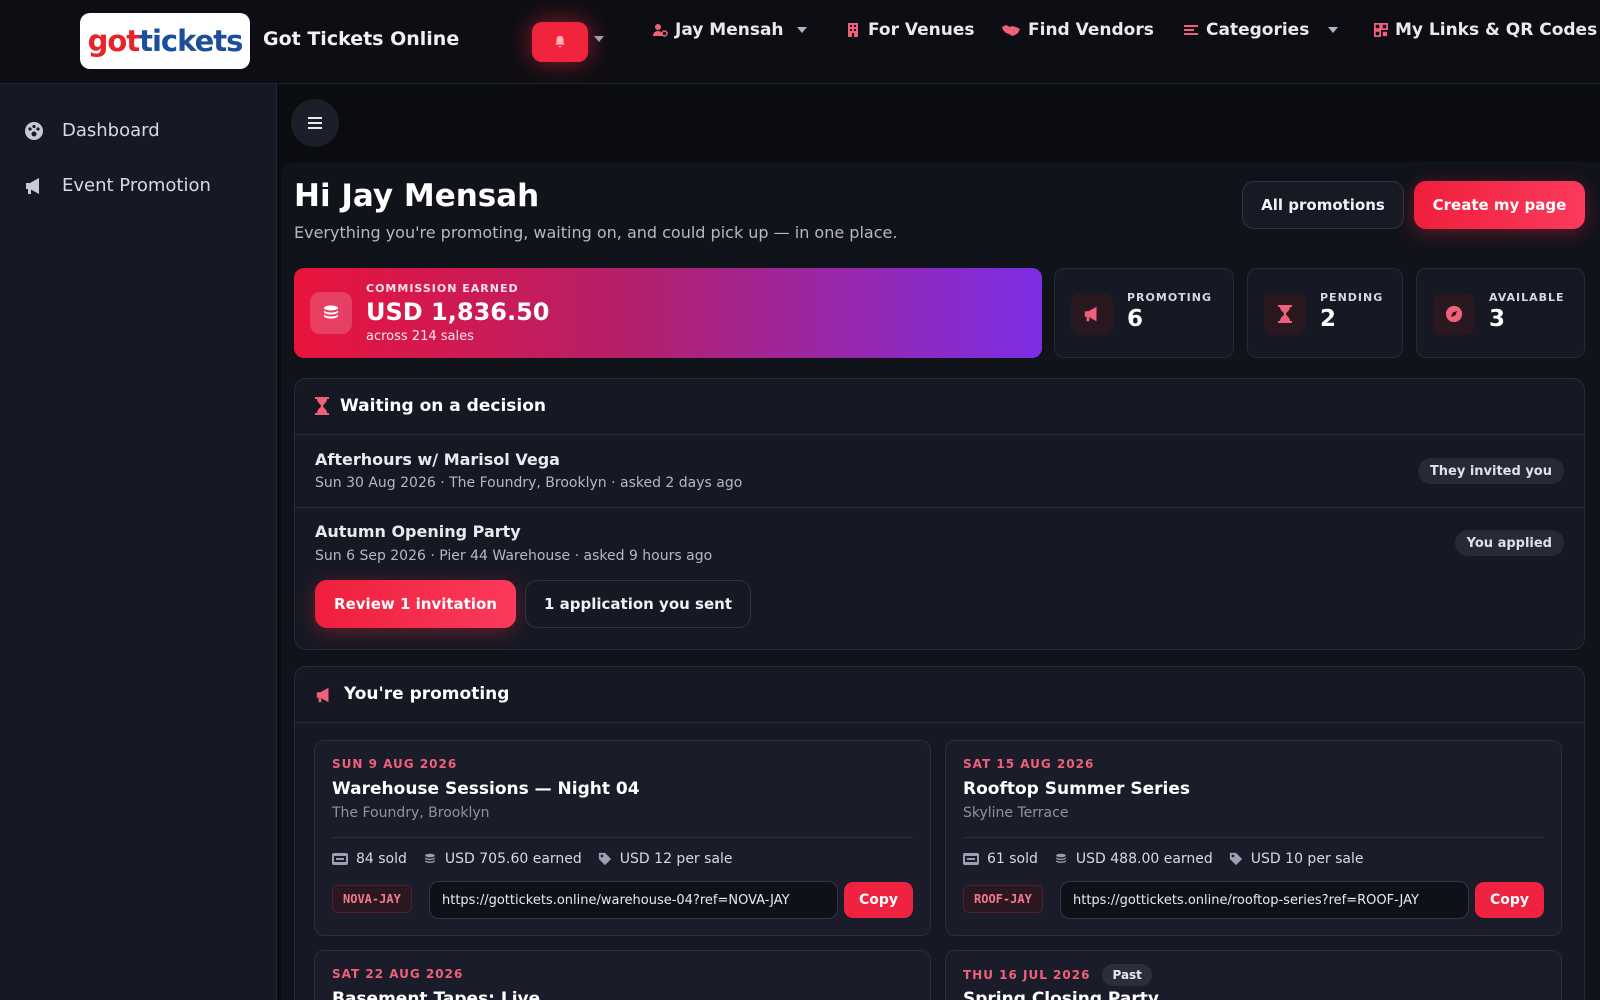 This screenshot has height=1000, width=1600. Describe the element at coordinates (1527, 297) in the screenshot. I see `stat-label: AVAILABLE` at that location.